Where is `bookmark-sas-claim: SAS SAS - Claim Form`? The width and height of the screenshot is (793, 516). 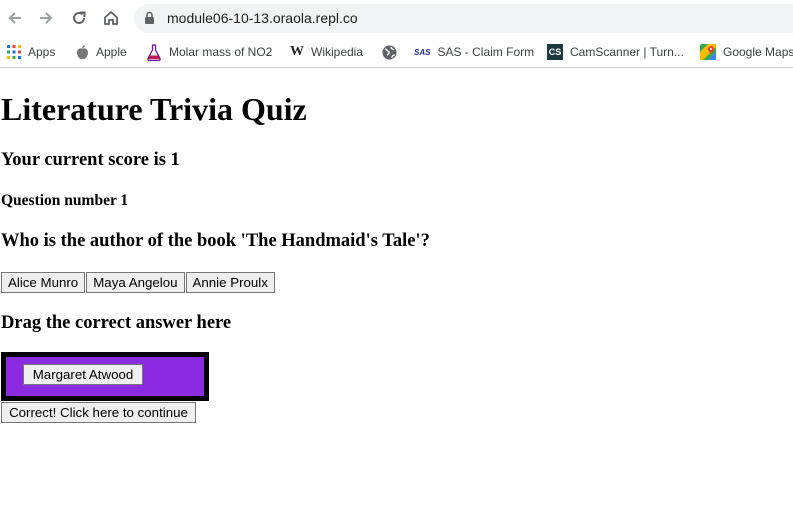
bookmark-sas-claim: SAS SAS - Claim Form is located at coordinates (474, 52).